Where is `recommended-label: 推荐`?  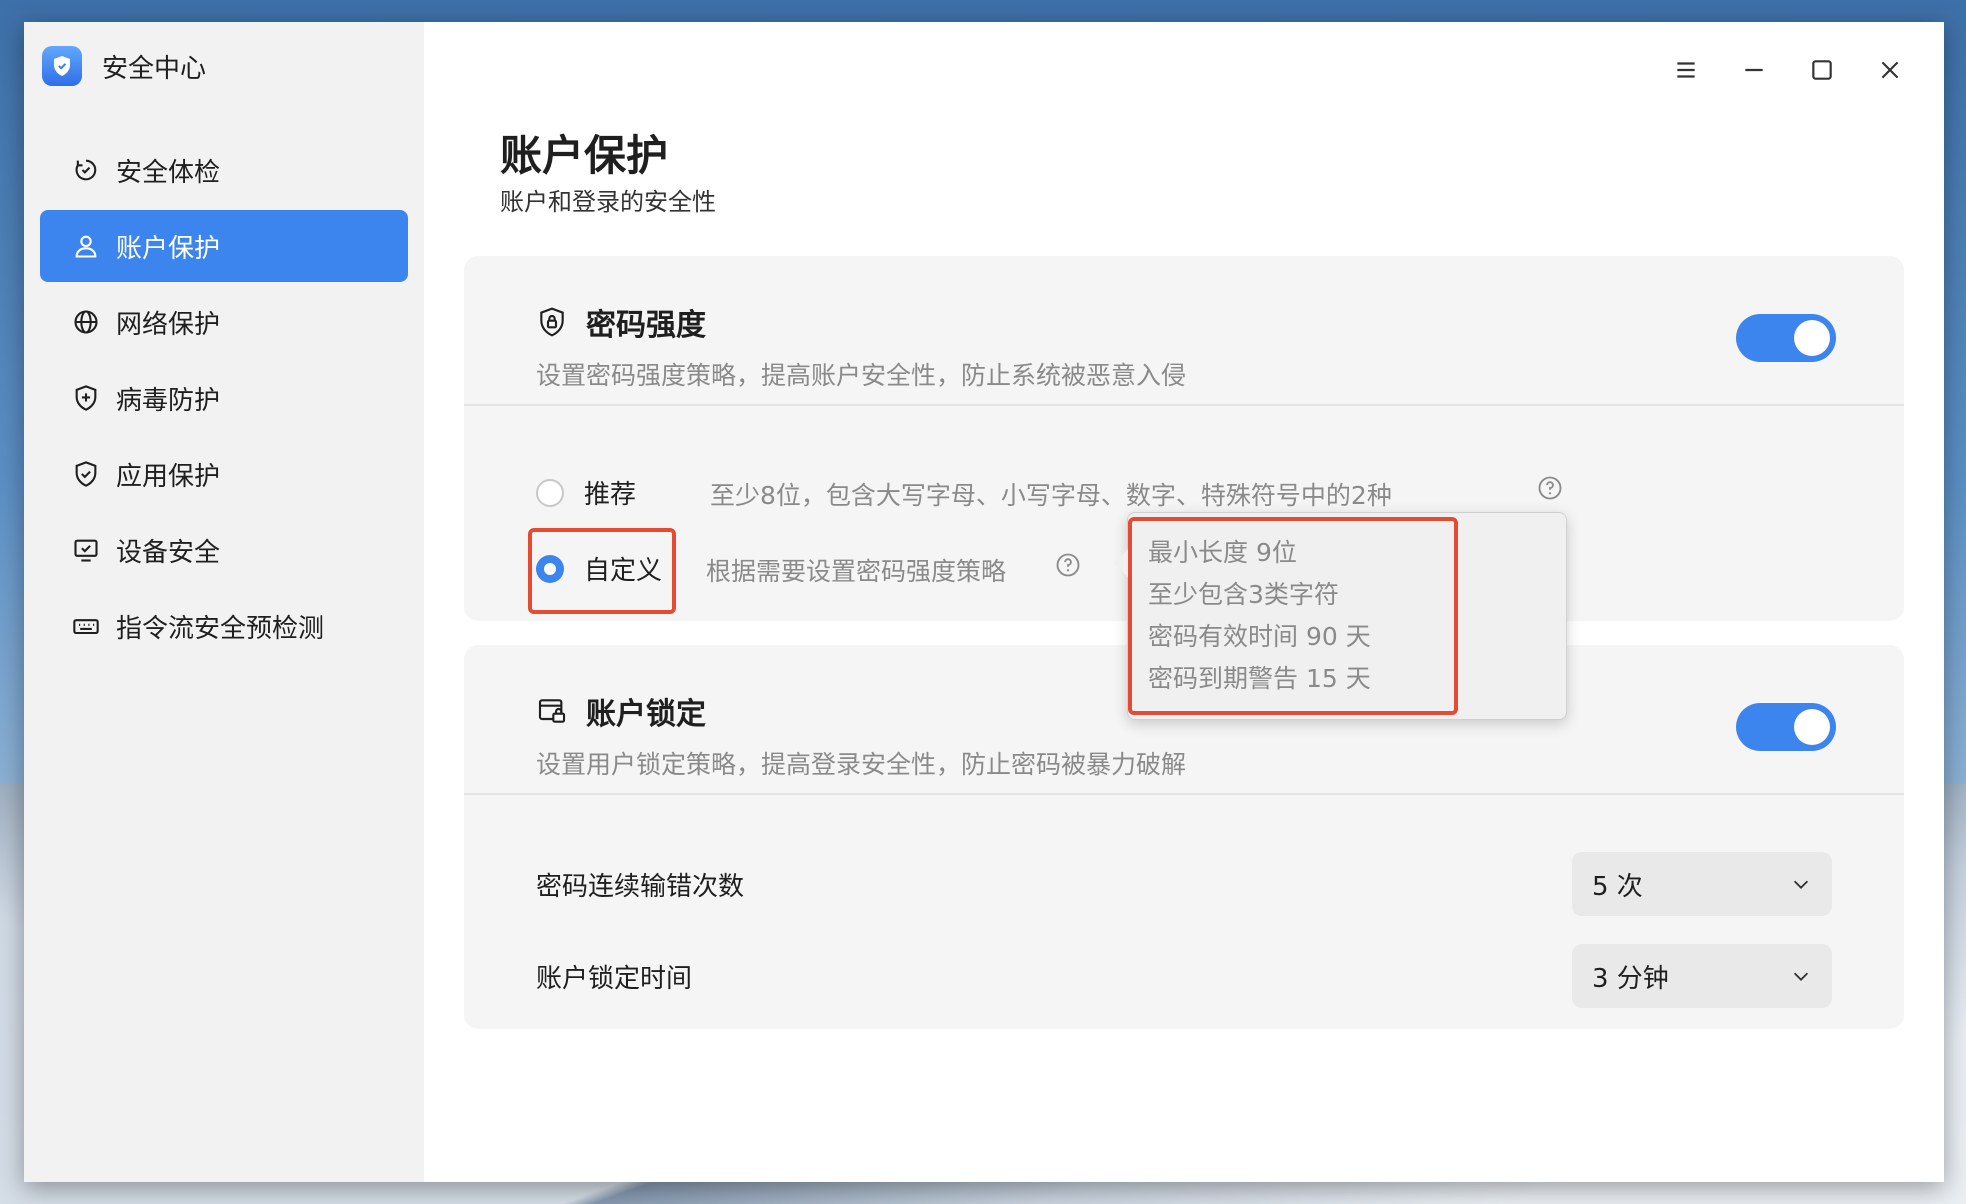 recommended-label: 推荐 is located at coordinates (610, 495).